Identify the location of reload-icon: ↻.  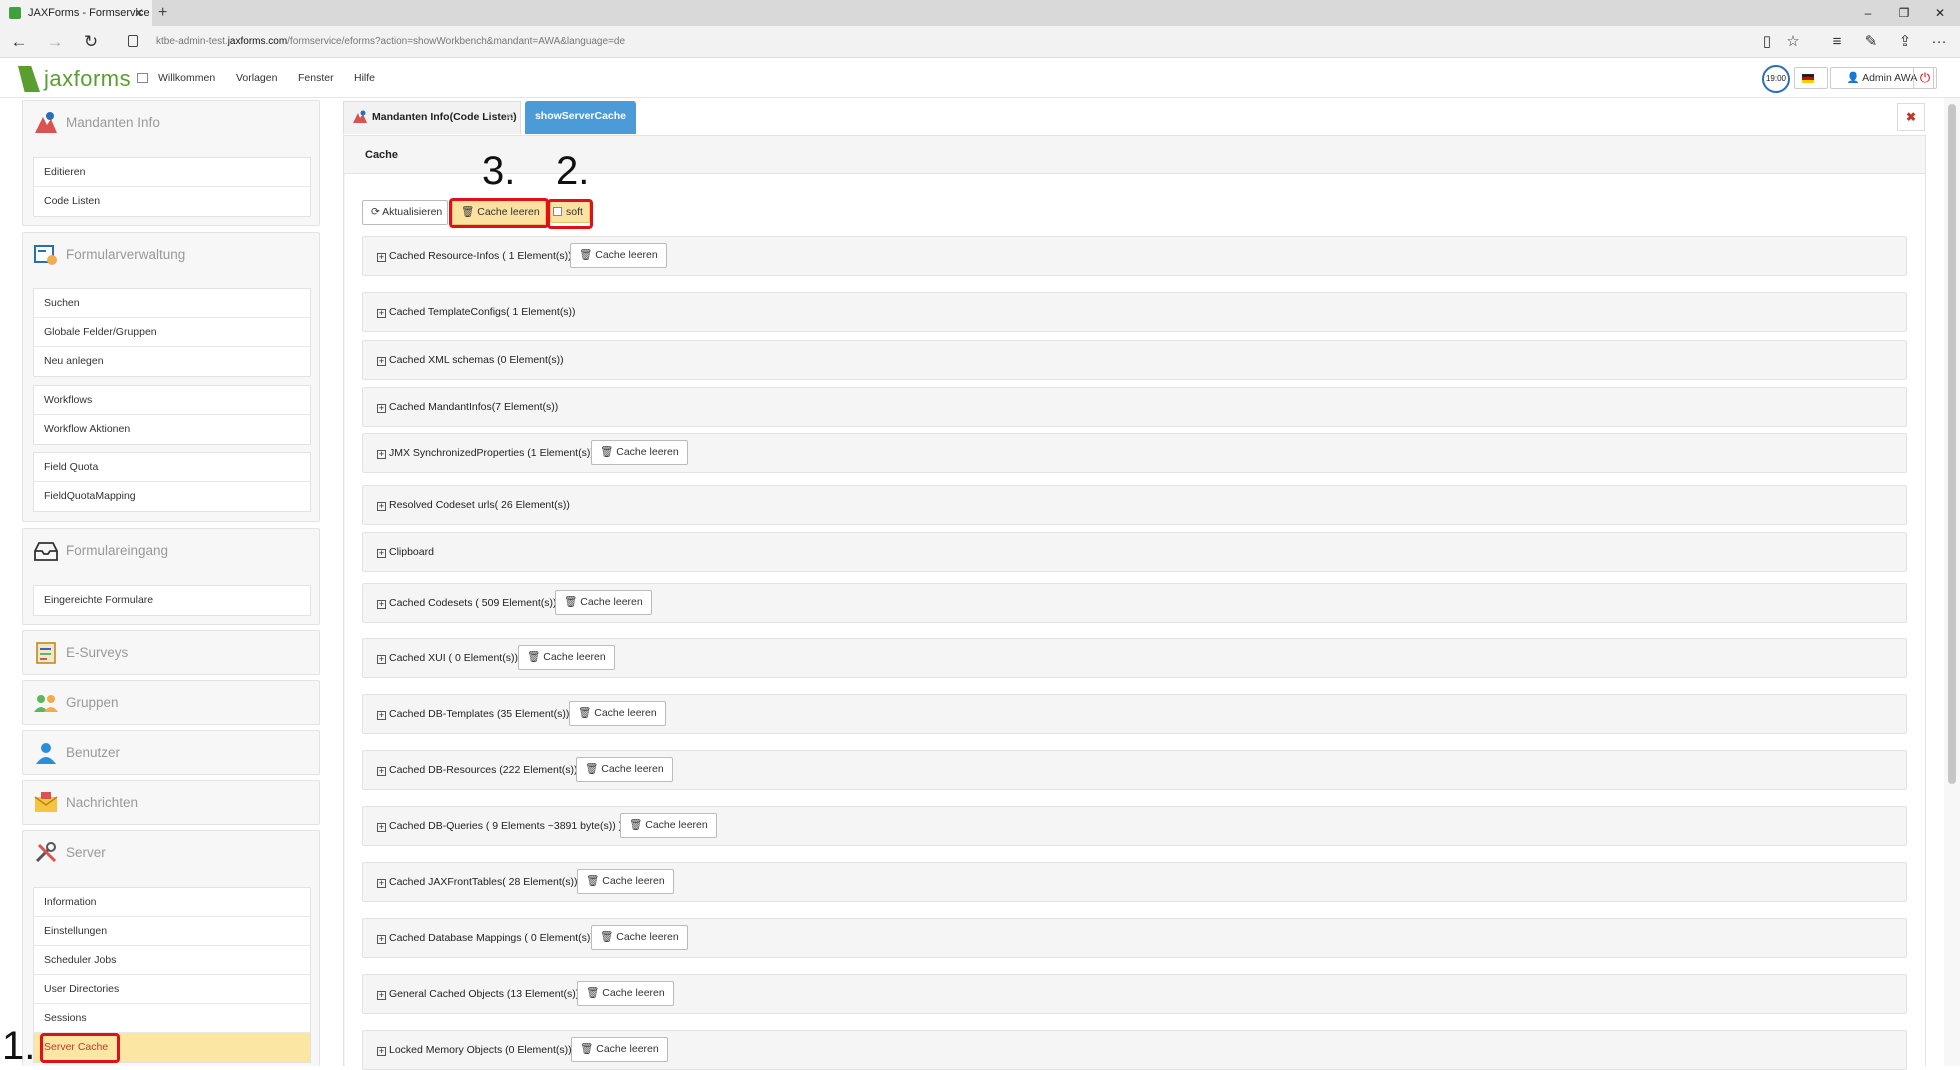
(91, 42).